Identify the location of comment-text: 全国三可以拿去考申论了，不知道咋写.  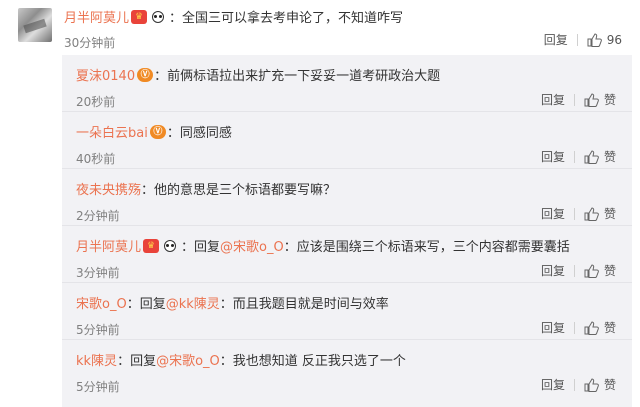
(293, 18).